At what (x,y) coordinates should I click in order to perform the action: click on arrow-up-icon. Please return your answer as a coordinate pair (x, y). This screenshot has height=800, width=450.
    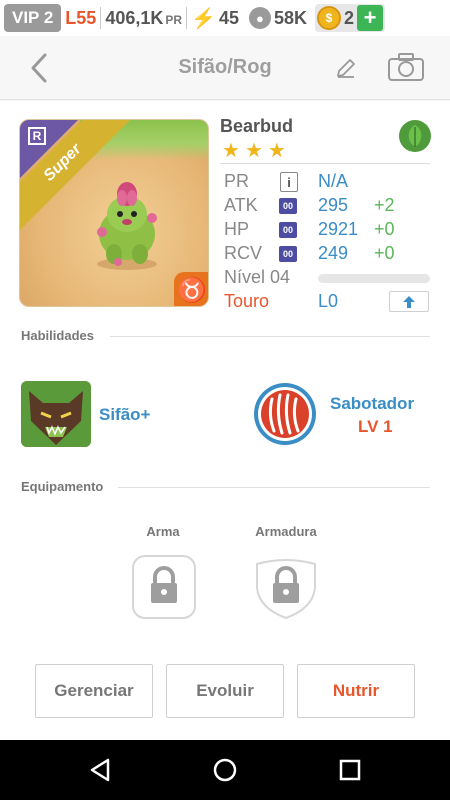
    Looking at the image, I should click on (409, 301).